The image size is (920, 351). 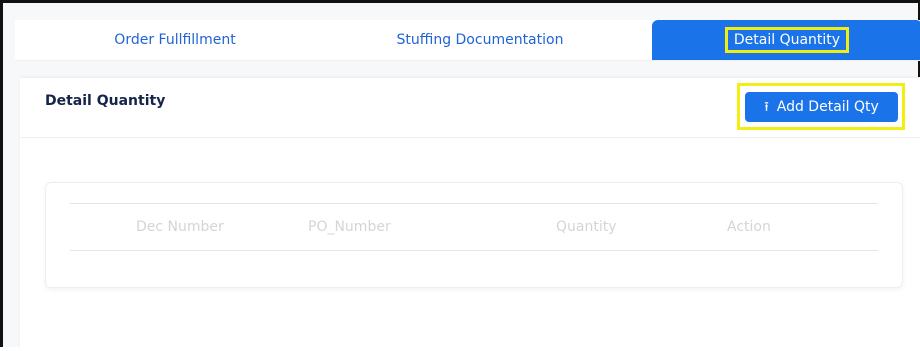 I want to click on tab-detail-quantity-label: Detail Quantity, so click(x=787, y=40).